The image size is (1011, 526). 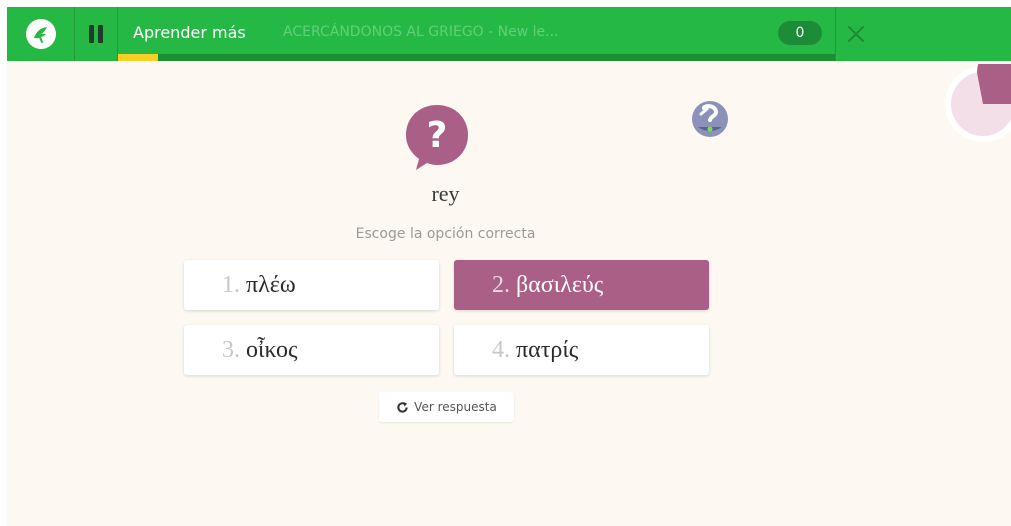 What do you see at coordinates (311, 285) in the screenshot?
I see `option-1: 1. πλέω` at bounding box center [311, 285].